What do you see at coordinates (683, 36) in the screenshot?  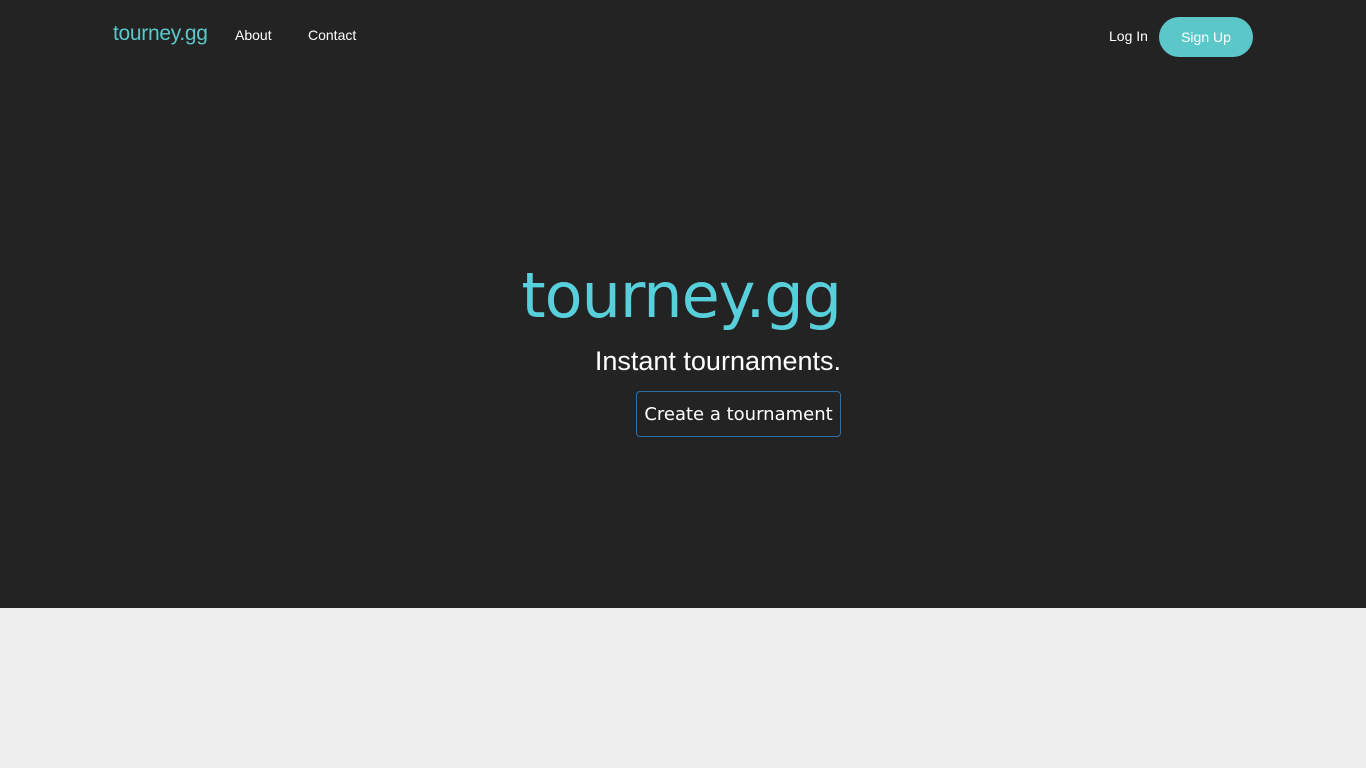 I see `top-navbar: tourney.gg About Contact Log In Sign Up` at bounding box center [683, 36].